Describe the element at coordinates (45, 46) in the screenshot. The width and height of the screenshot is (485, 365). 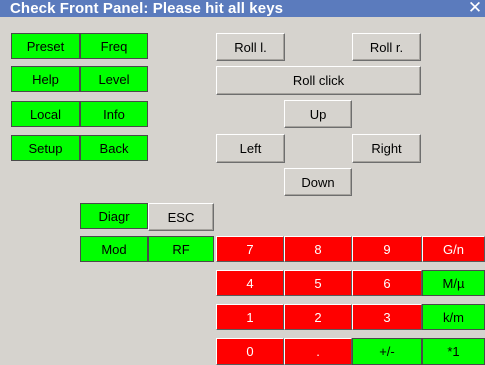
I see `preset-key: Preset` at that location.